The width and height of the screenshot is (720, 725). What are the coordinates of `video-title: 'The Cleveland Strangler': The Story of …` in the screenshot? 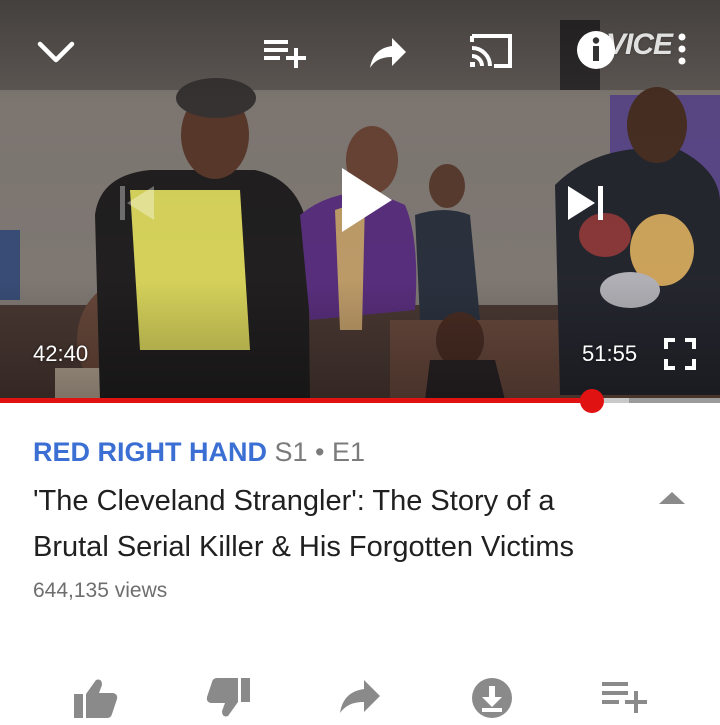 It's located at (318, 524).